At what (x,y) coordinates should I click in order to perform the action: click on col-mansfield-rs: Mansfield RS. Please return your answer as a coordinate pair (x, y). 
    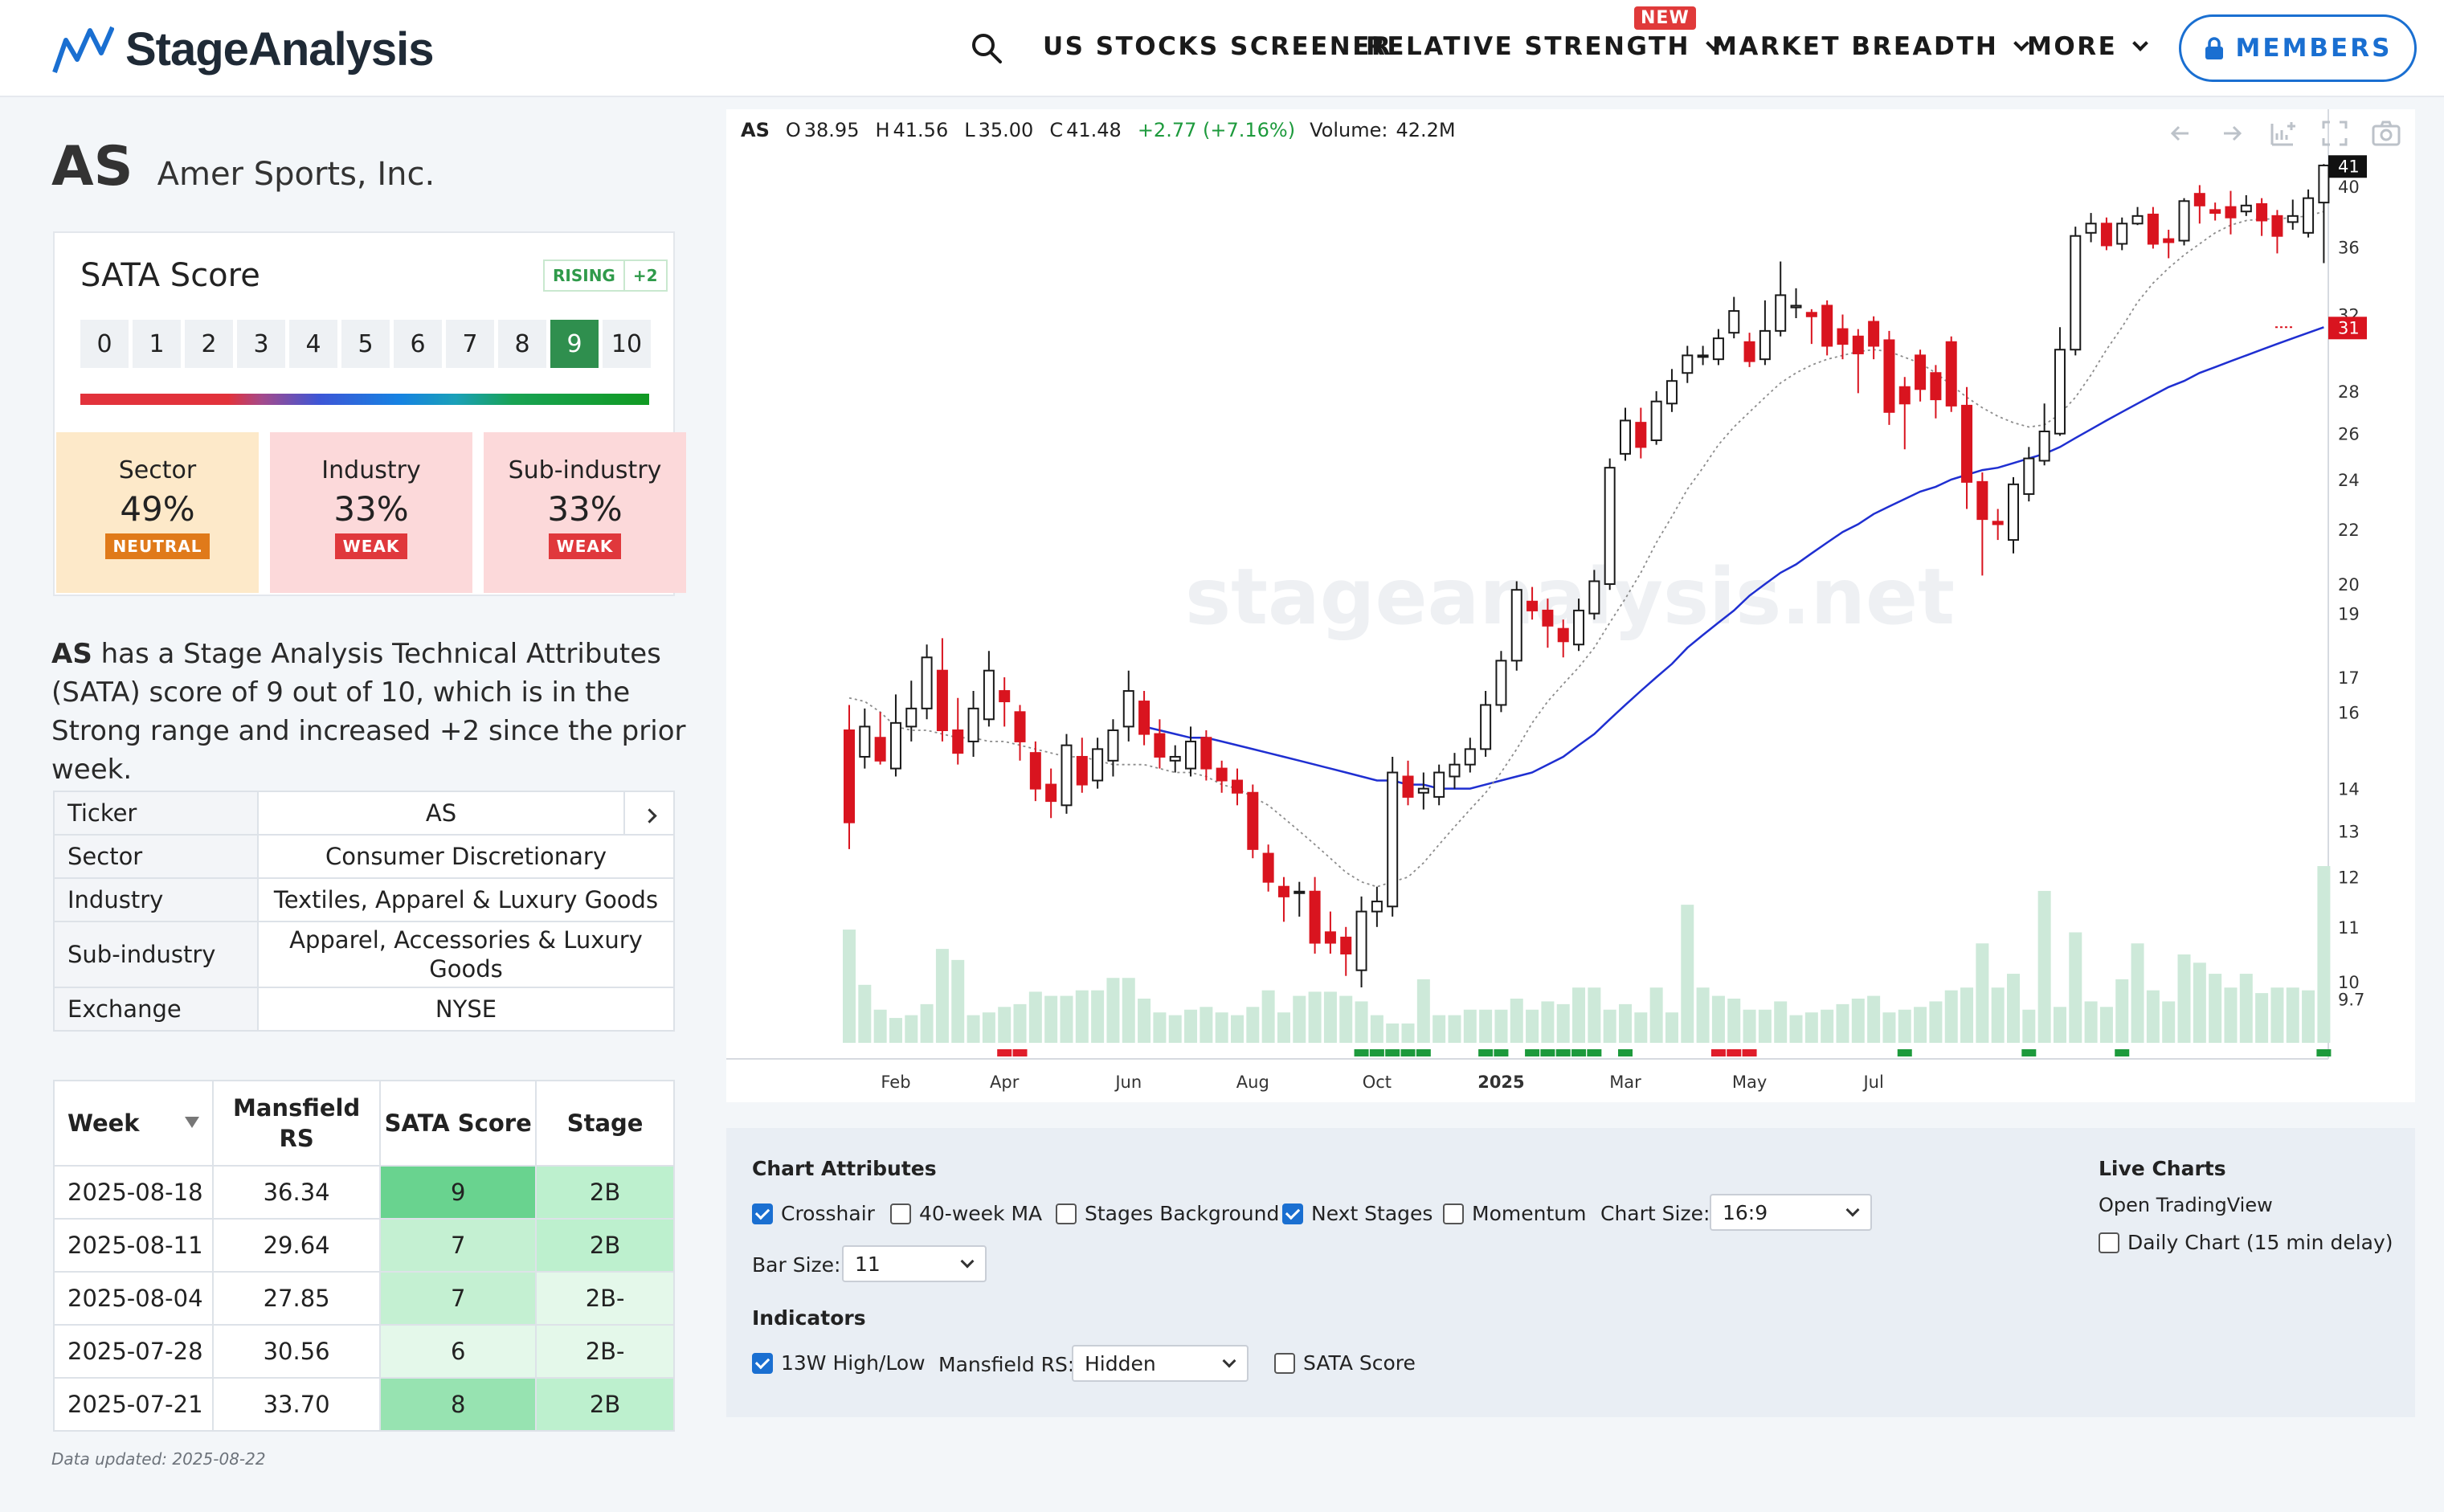
    Looking at the image, I should click on (297, 1123).